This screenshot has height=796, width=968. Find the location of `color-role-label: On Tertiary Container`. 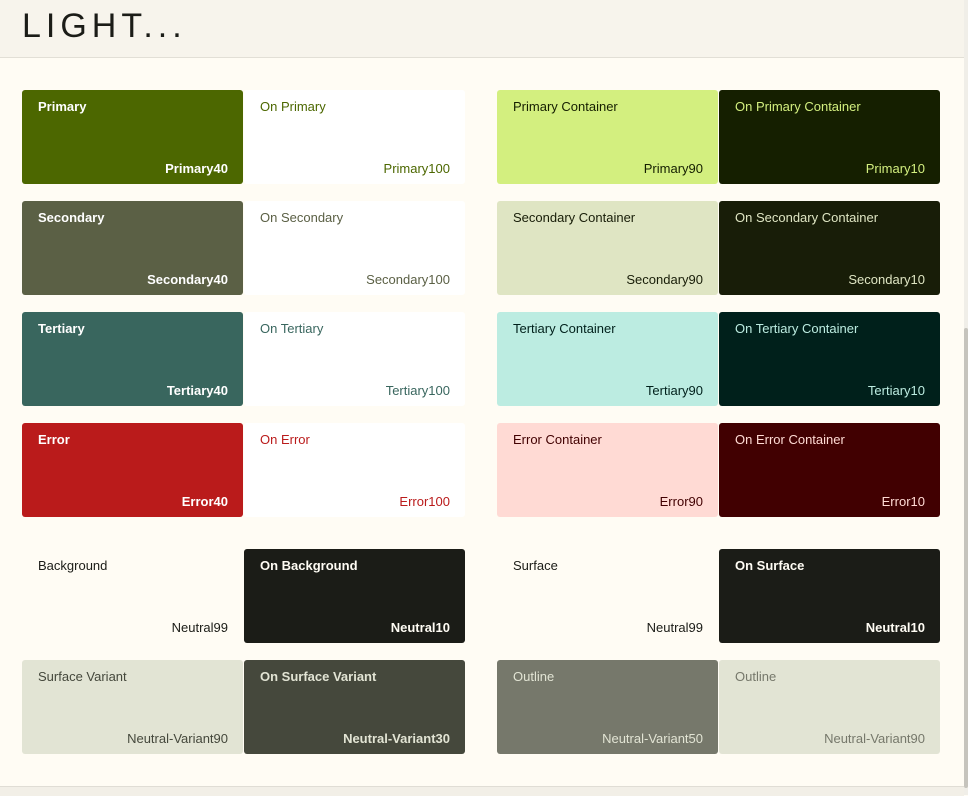

color-role-label: On Tertiary Container is located at coordinates (797, 328).